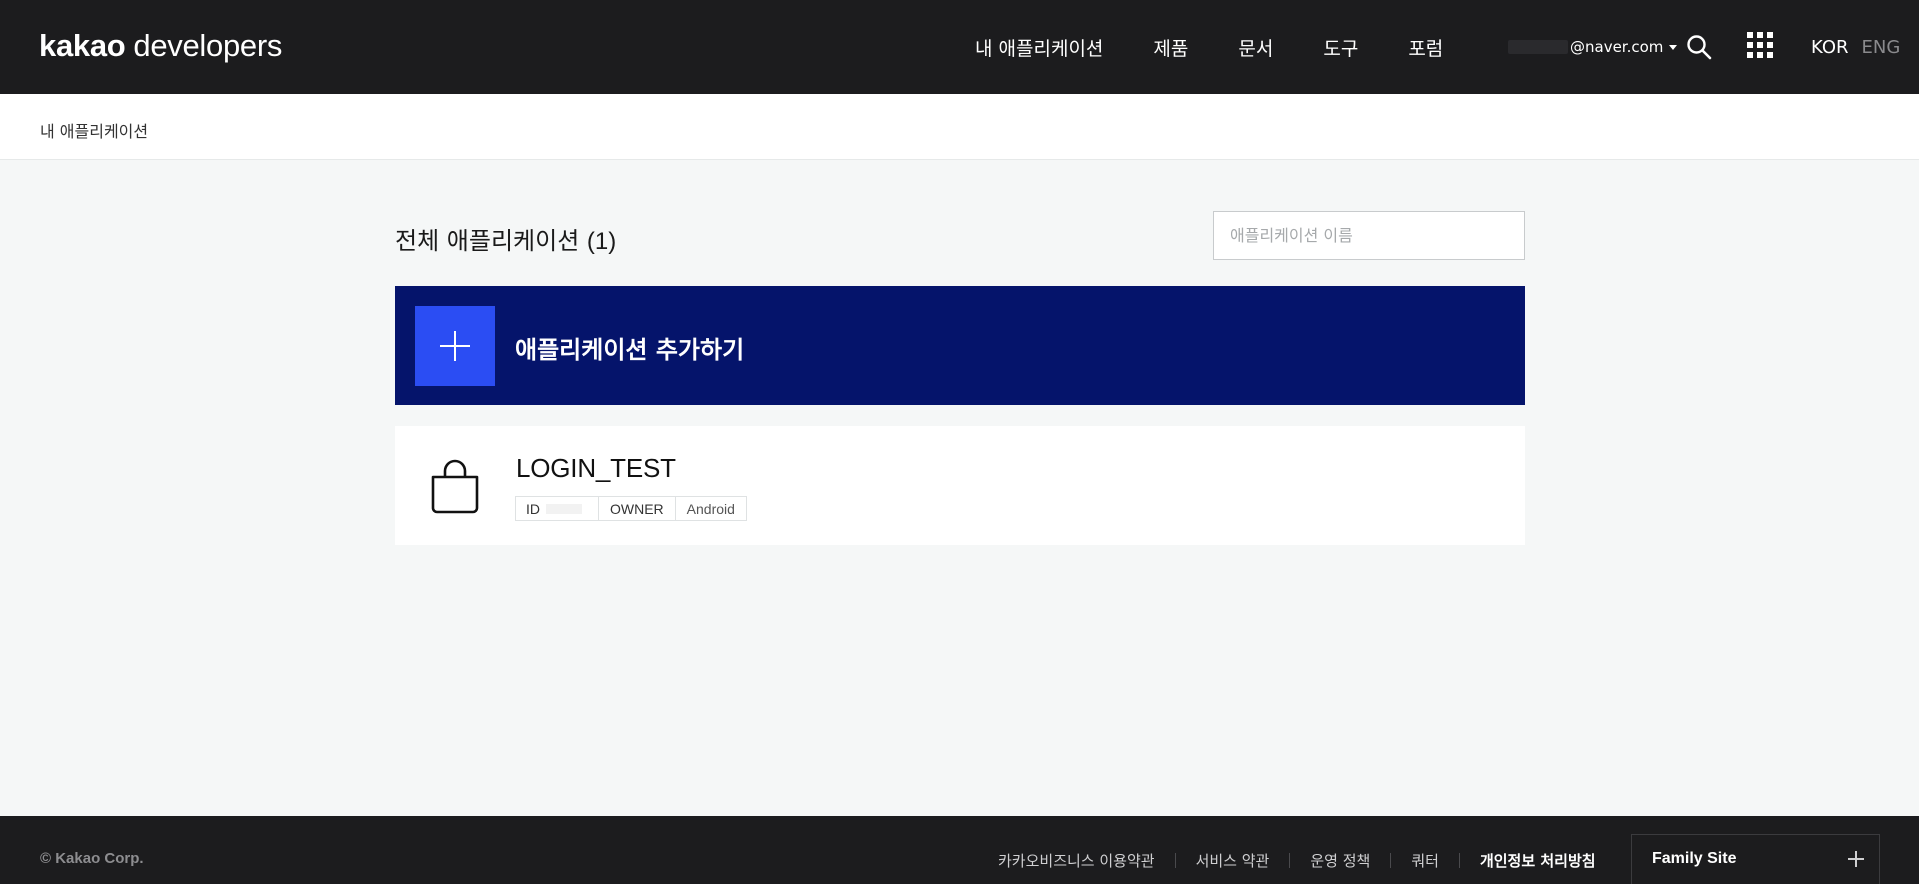 Image resolution: width=1919 pixels, height=884 pixels. Describe the element at coordinates (94, 130) in the screenshot. I see `breadcrumb: 내 애플리케이션` at that location.